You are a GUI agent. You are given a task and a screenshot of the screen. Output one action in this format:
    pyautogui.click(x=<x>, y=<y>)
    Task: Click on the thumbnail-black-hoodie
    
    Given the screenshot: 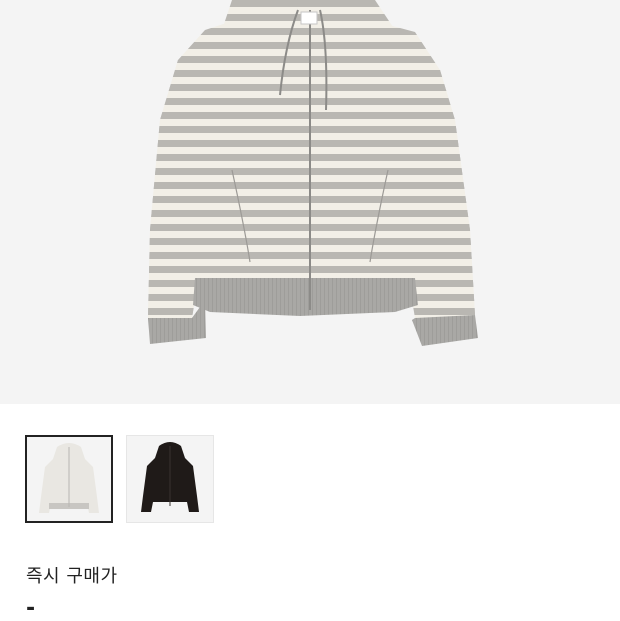 What is the action you would take?
    pyautogui.click(x=170, y=479)
    